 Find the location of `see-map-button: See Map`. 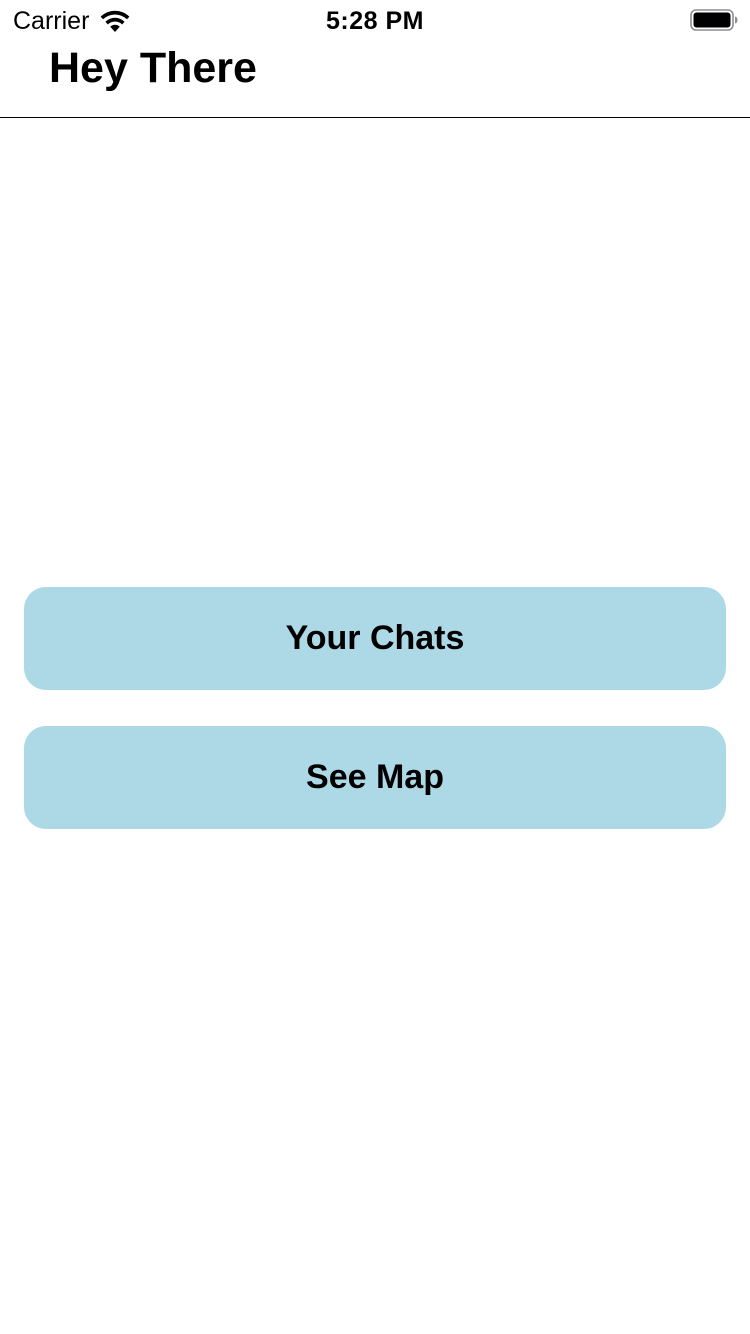

see-map-button: See Map is located at coordinates (375, 777).